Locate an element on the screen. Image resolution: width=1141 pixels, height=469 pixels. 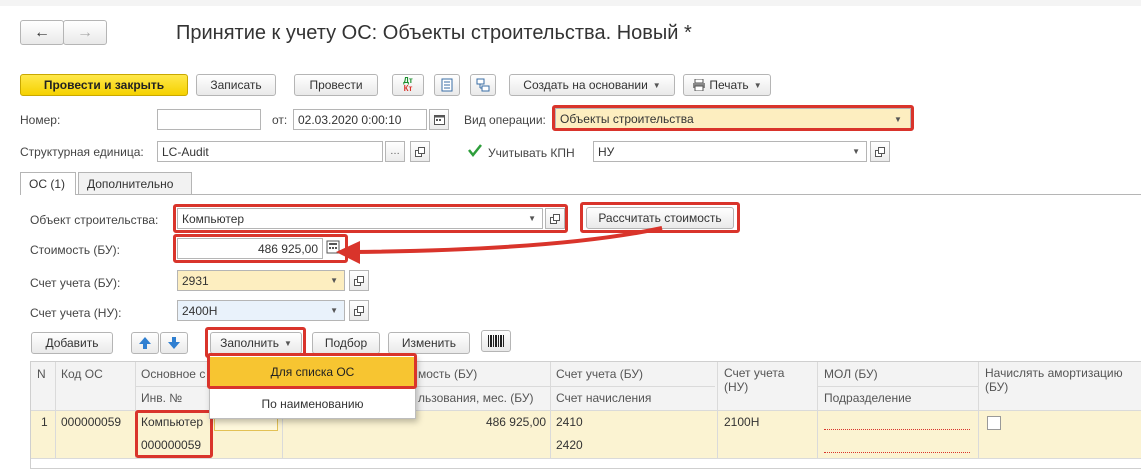
row-name: Компьютер is located at coordinates (172, 422).